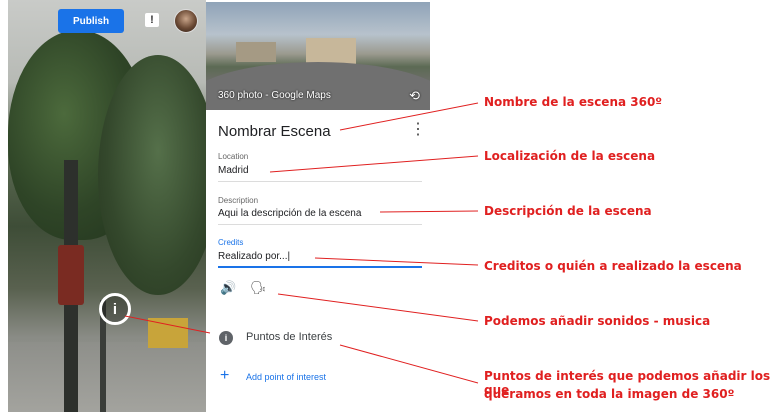  What do you see at coordinates (609, 394) in the screenshot?
I see `annotation-poi-line2: queramos en toda la imagen de 360º` at bounding box center [609, 394].